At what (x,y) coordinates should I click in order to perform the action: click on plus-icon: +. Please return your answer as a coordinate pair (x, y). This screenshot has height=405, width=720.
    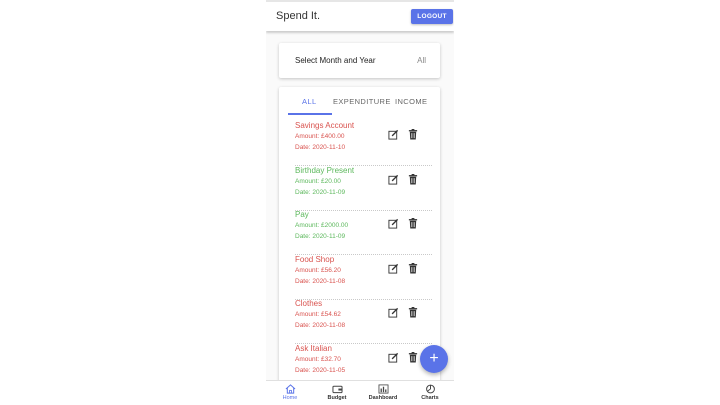
    Looking at the image, I should click on (434, 358).